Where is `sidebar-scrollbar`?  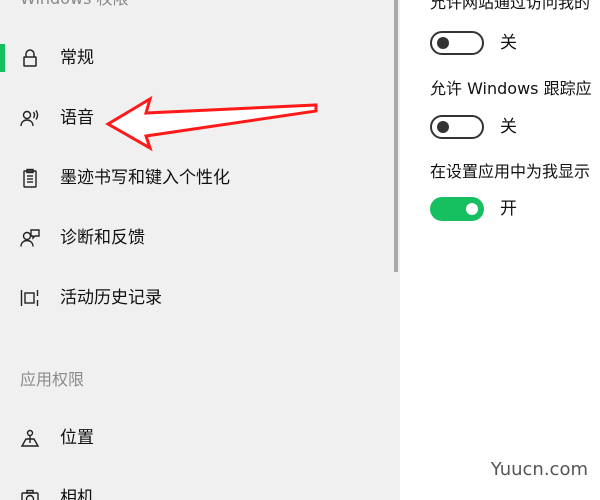
sidebar-scrollbar is located at coordinates (396, 136).